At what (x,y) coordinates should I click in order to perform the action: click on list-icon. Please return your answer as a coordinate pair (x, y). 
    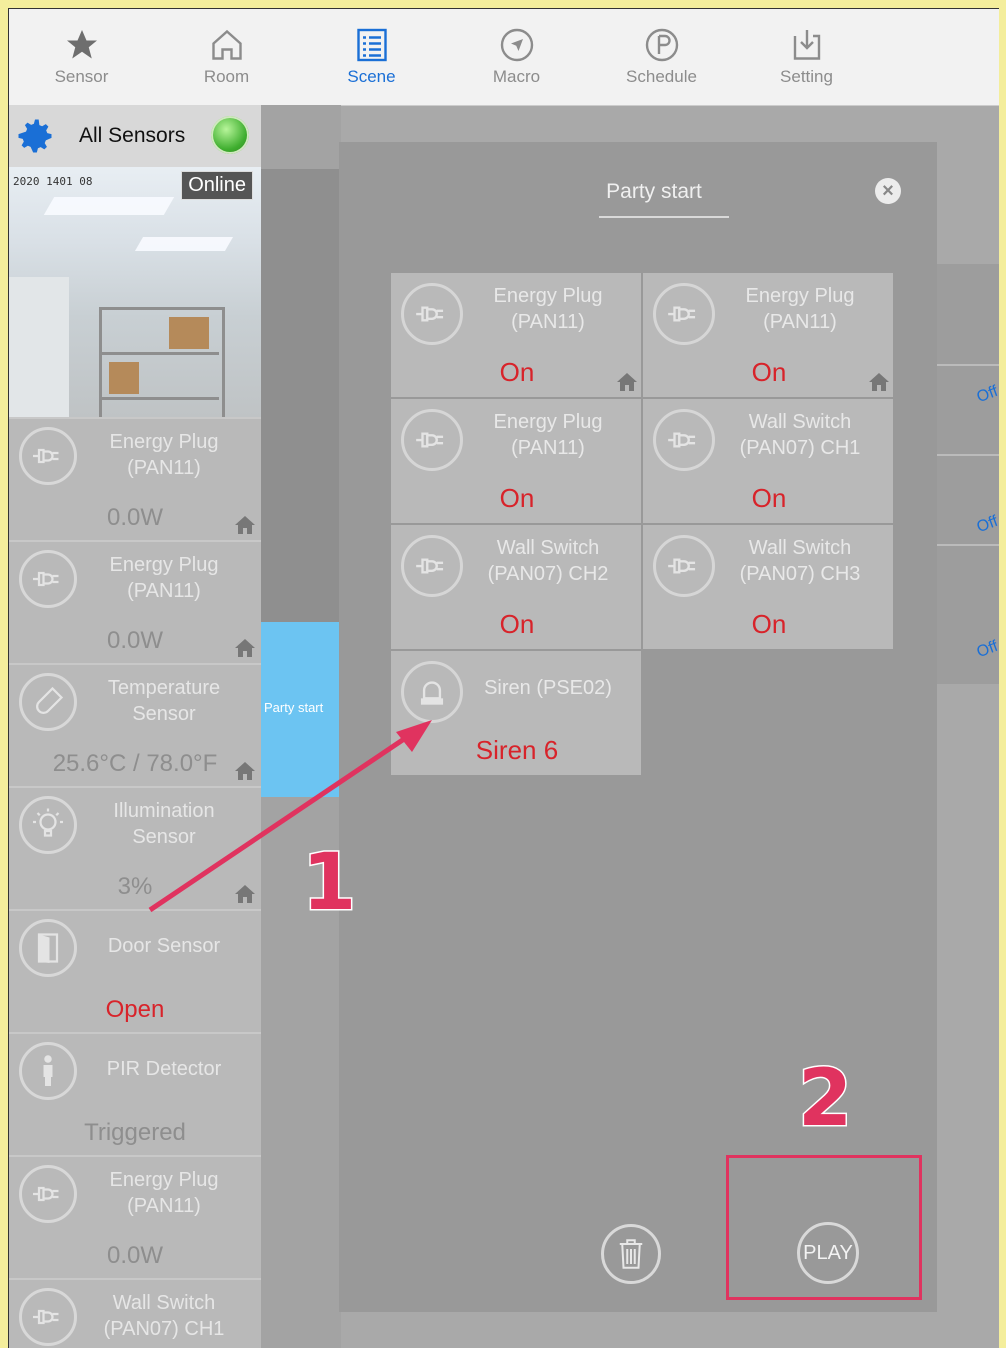
    Looking at the image, I should click on (371, 45).